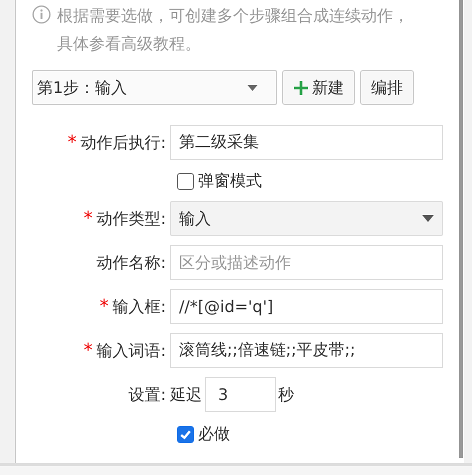  What do you see at coordinates (461, 229) in the screenshot?
I see `scrollbar` at bounding box center [461, 229].